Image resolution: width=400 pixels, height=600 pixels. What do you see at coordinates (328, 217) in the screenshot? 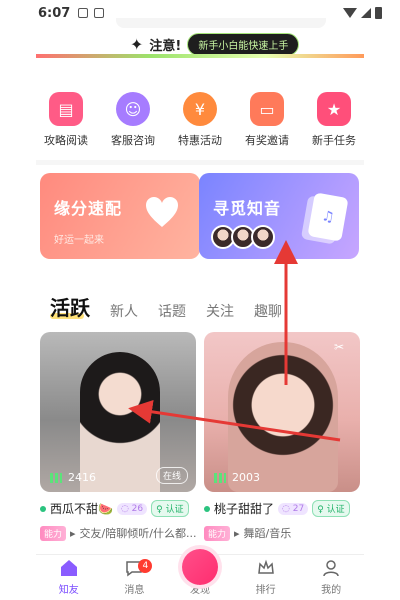
I see `music-card-icon: ♫` at bounding box center [328, 217].